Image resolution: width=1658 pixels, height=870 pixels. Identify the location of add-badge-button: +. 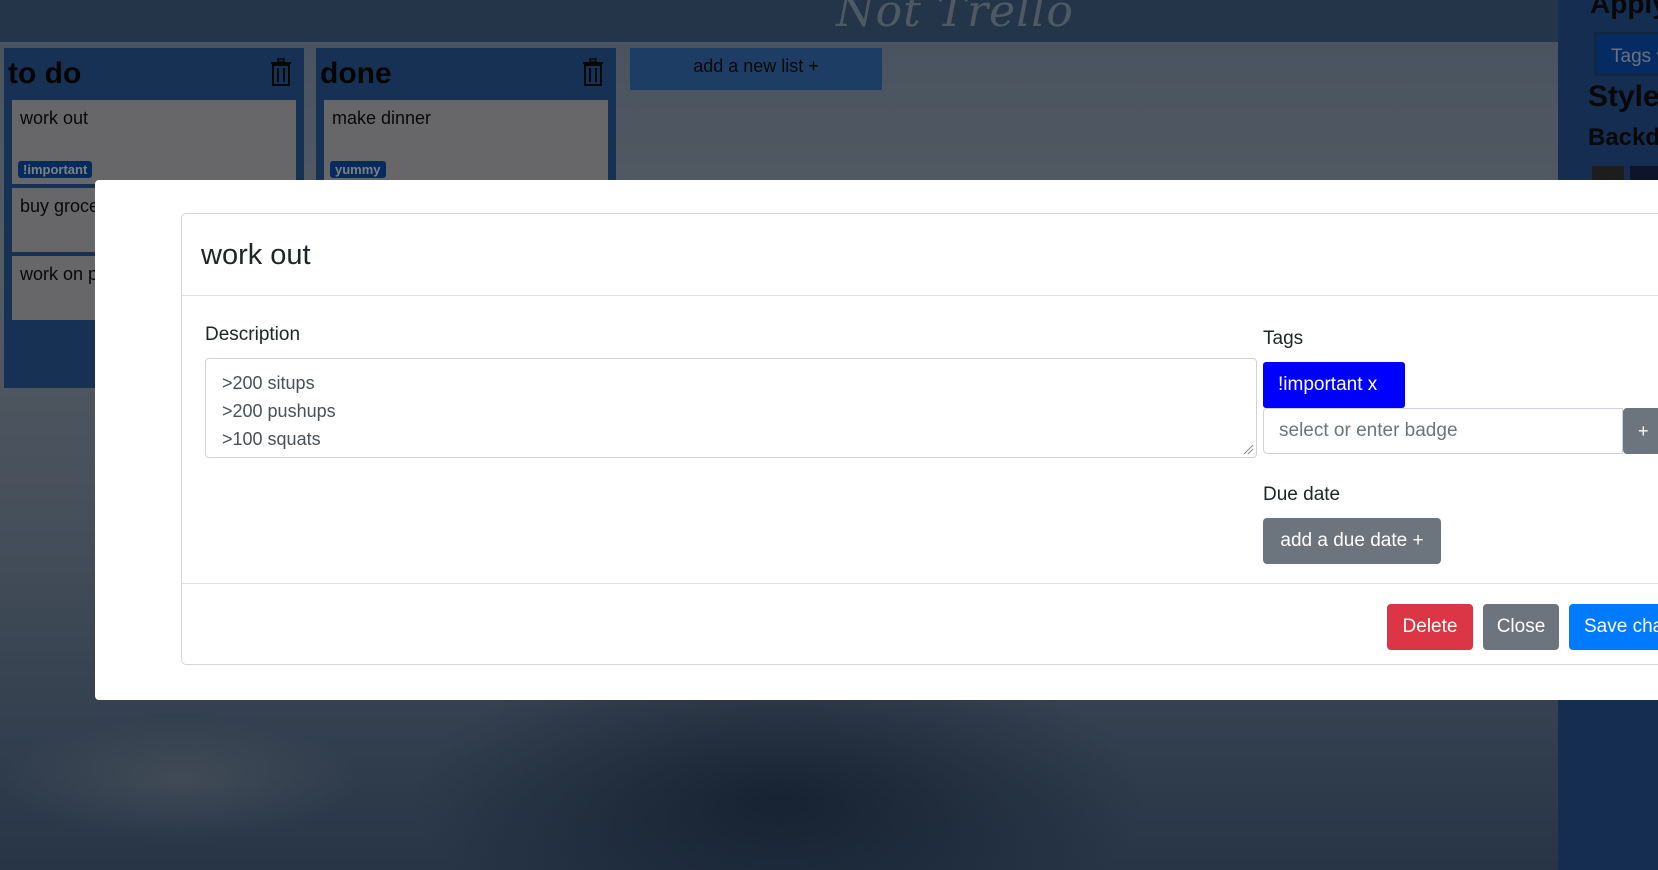
(1640, 431).